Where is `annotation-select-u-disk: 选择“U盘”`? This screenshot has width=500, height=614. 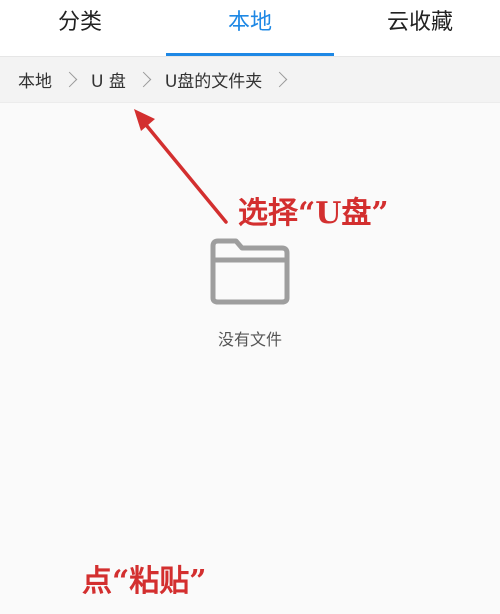
annotation-select-u-disk: 选择“U盘” is located at coordinates (313, 213).